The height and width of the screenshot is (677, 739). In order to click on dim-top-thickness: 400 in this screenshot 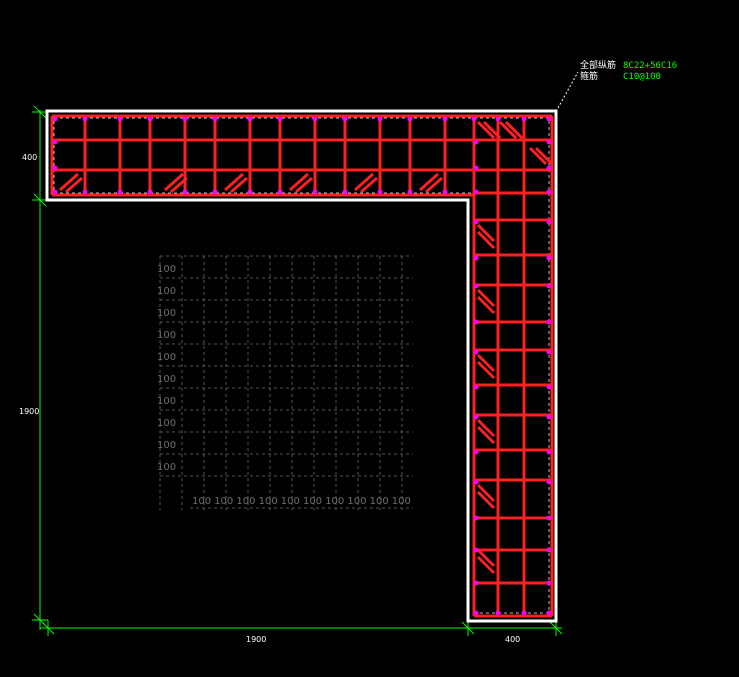, I will do `click(29, 157)`.